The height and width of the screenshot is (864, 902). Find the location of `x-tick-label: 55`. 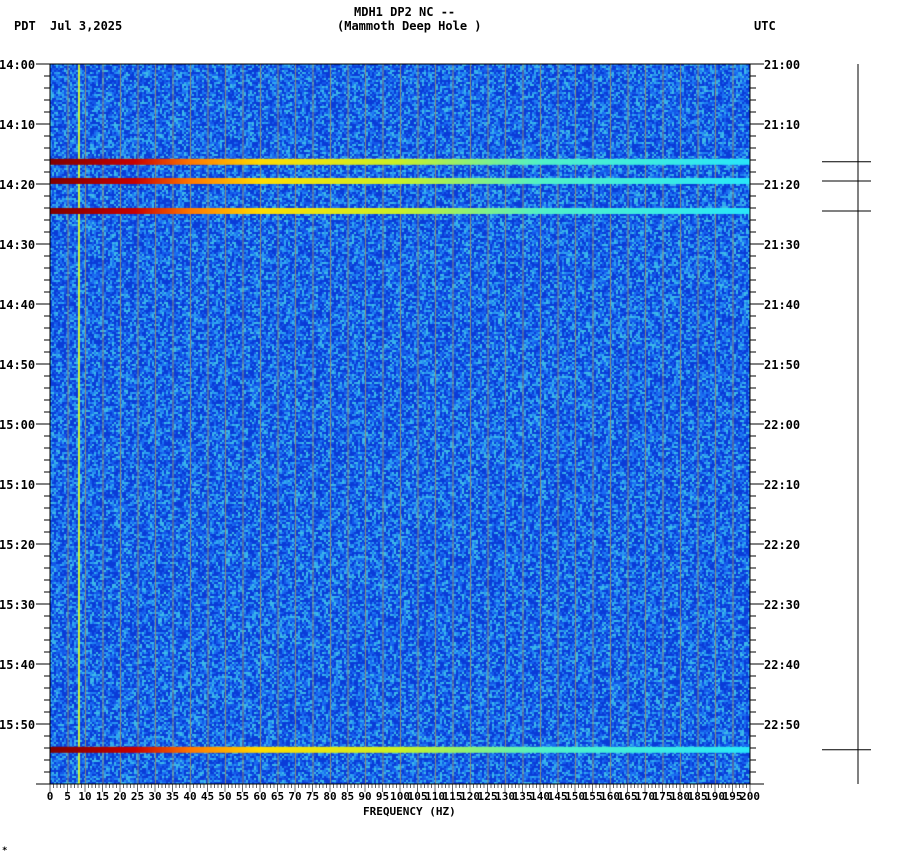

x-tick-label: 55 is located at coordinates (242, 796).